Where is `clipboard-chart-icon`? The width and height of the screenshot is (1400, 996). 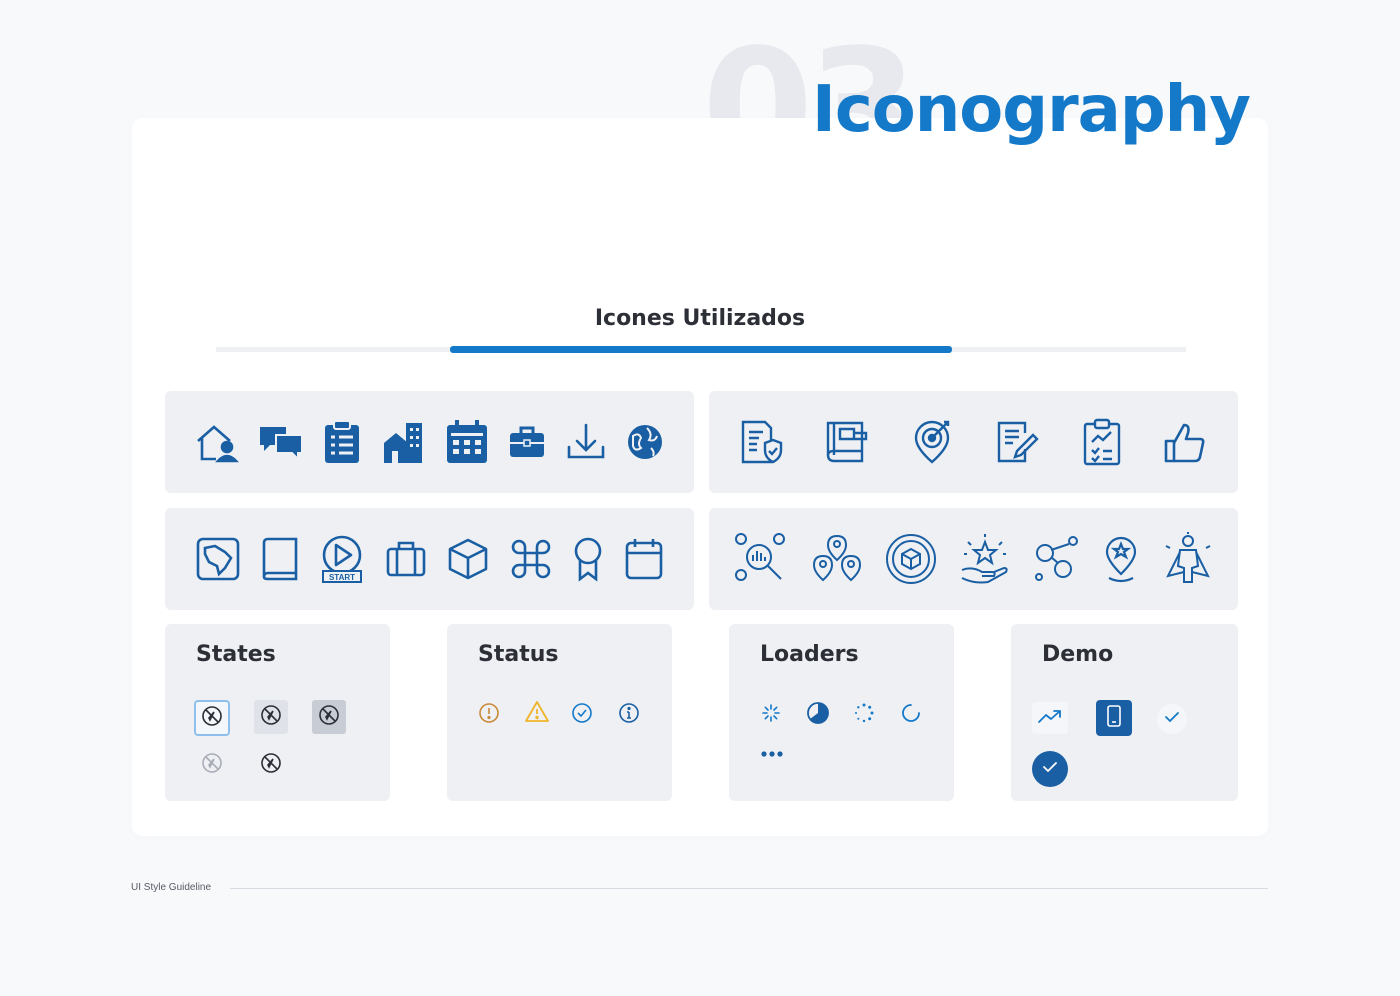 clipboard-chart-icon is located at coordinates (1102, 442).